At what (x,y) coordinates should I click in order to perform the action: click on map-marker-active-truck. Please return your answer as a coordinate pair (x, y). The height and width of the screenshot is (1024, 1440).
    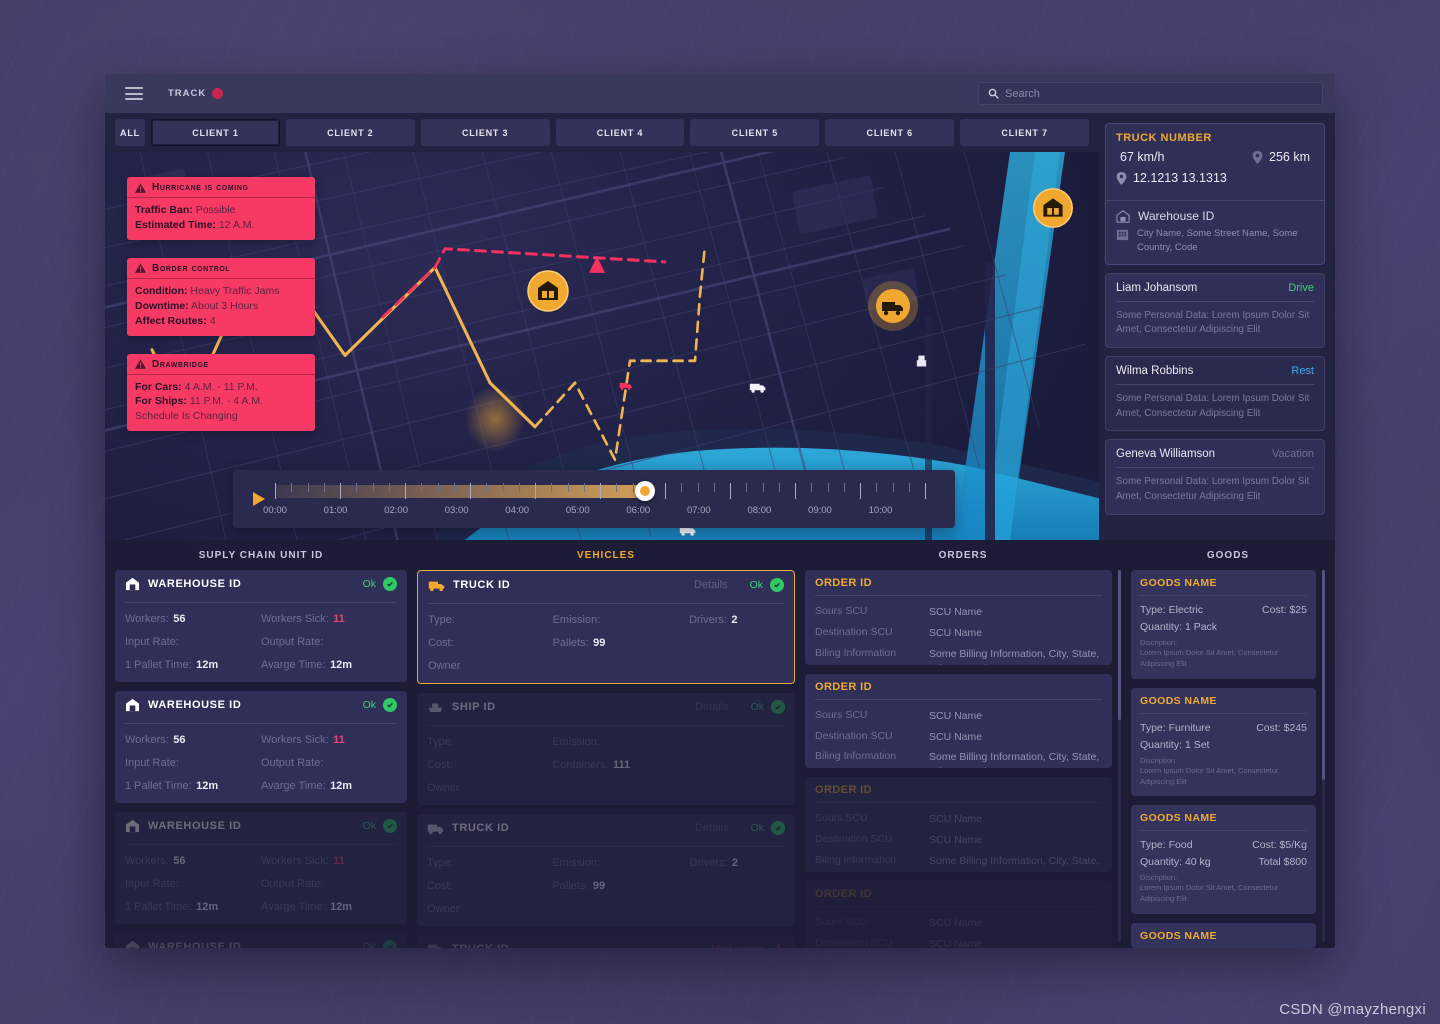
    Looking at the image, I should click on (893, 306).